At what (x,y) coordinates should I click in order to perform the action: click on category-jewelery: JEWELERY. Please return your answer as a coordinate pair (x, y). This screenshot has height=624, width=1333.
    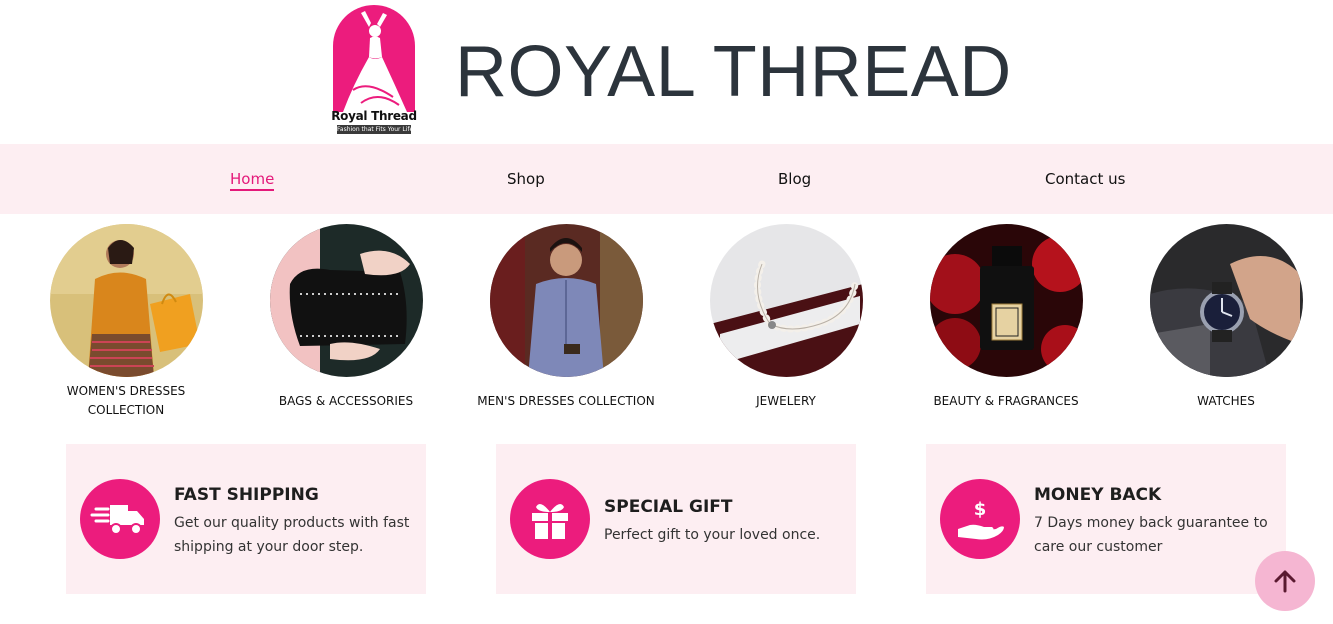
    Looking at the image, I should click on (786, 316).